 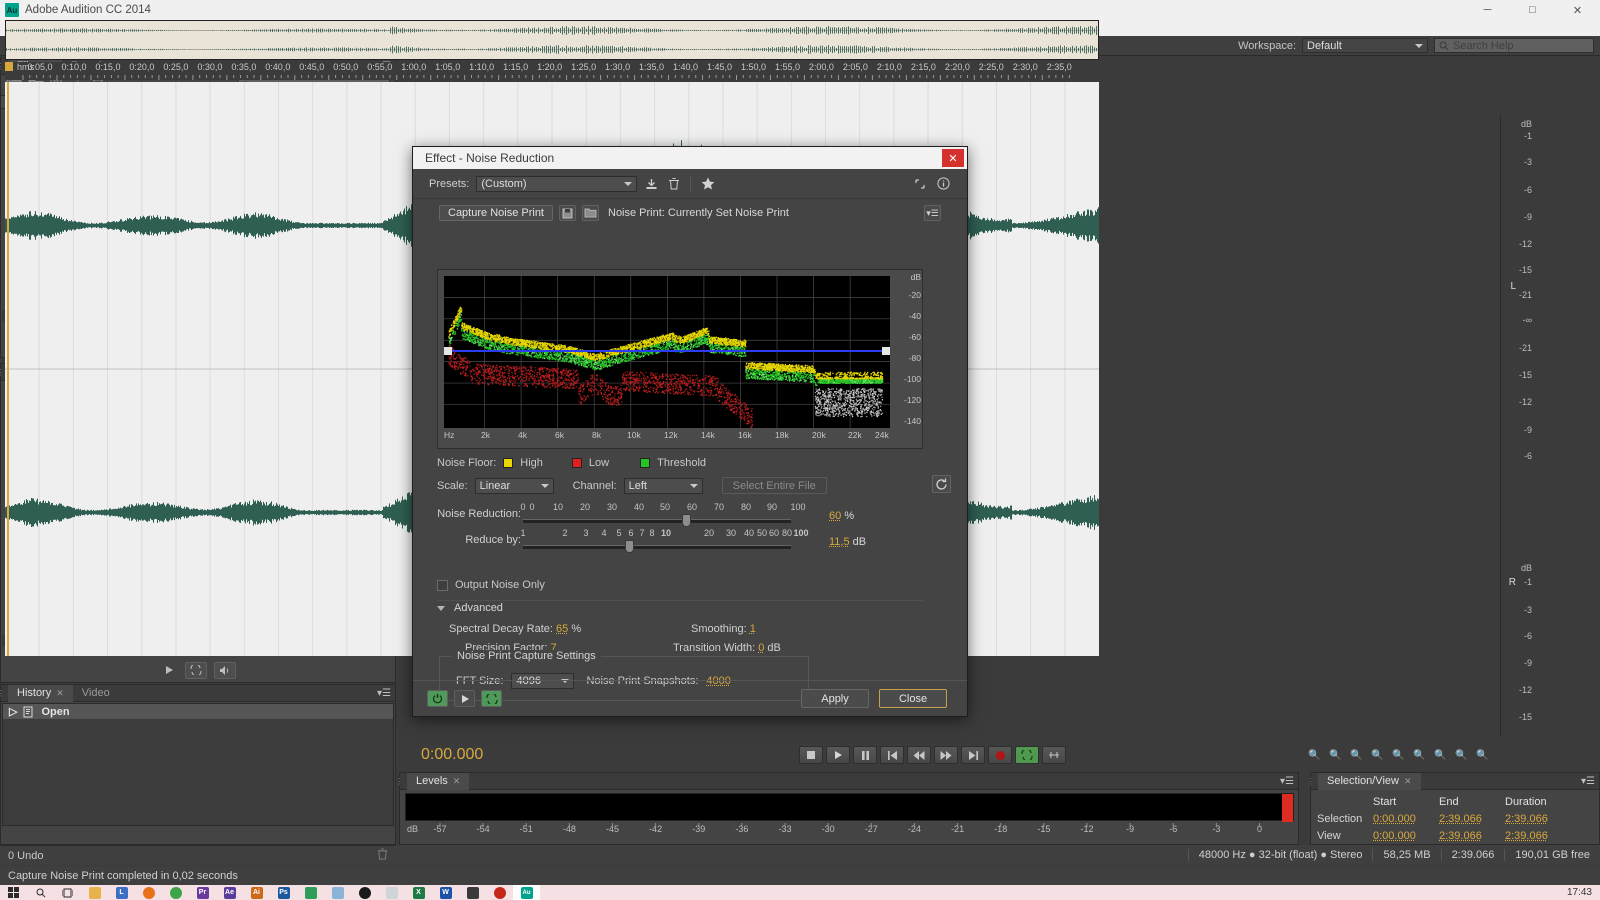 What do you see at coordinates (1538, 836) in the screenshot?
I see `view-duration: 2:39.066` at bounding box center [1538, 836].